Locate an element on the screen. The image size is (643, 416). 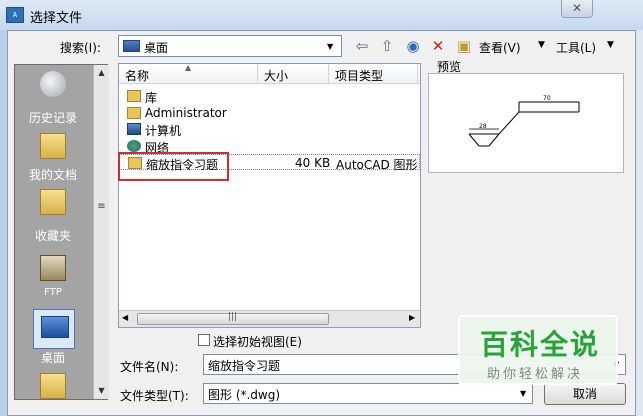
place-history: 历史记录 is located at coordinates (53, 101).